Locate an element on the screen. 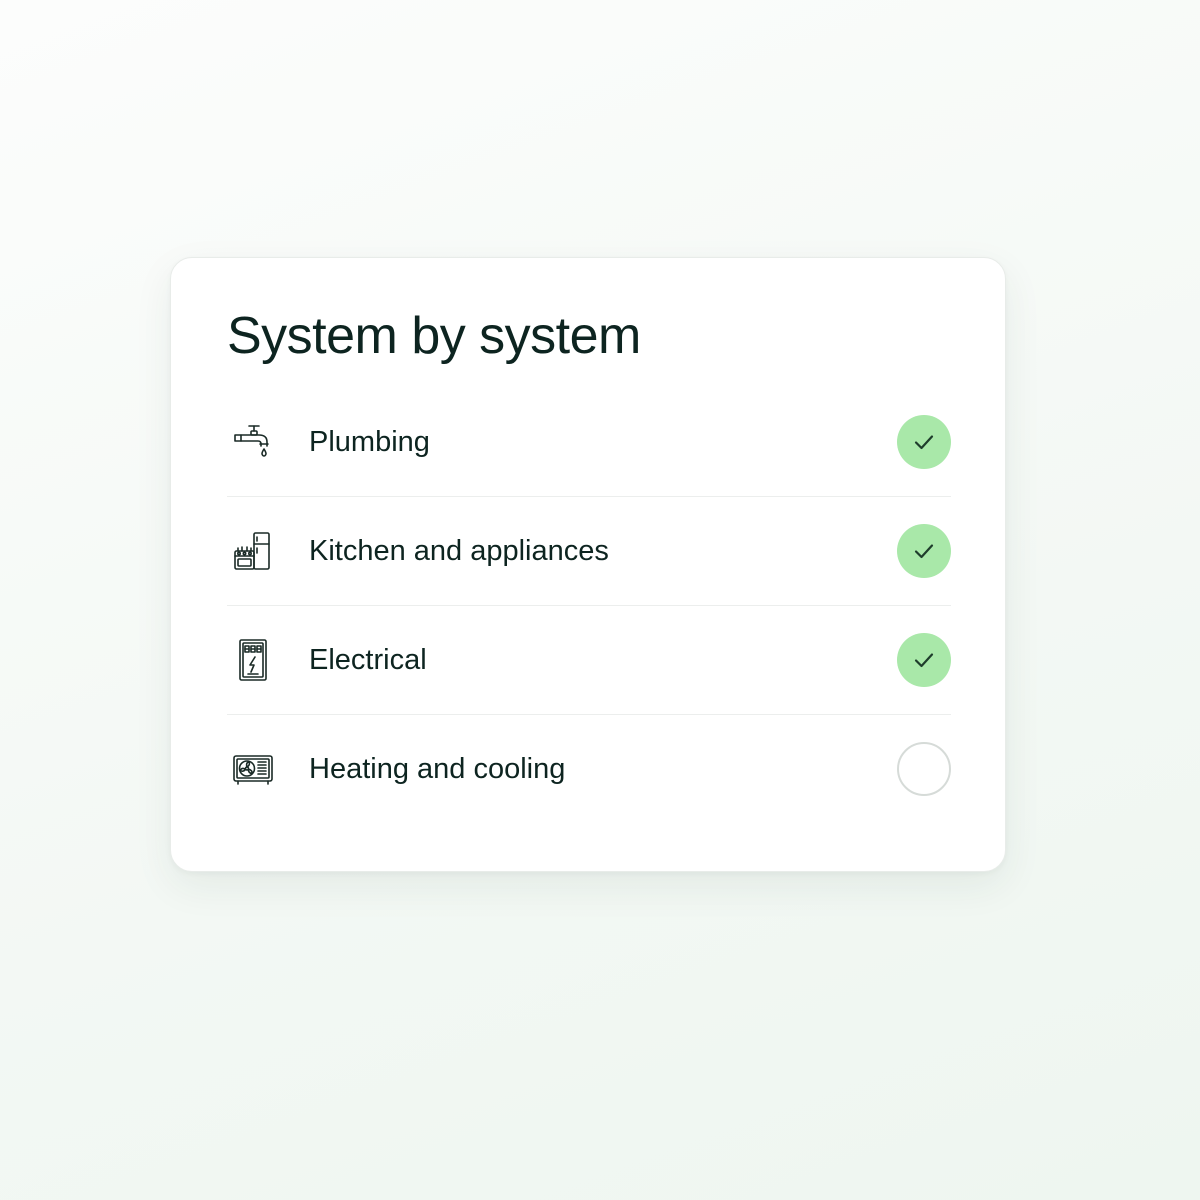 The width and height of the screenshot is (1200, 1200). stove-fridge-icon is located at coordinates (253, 551).